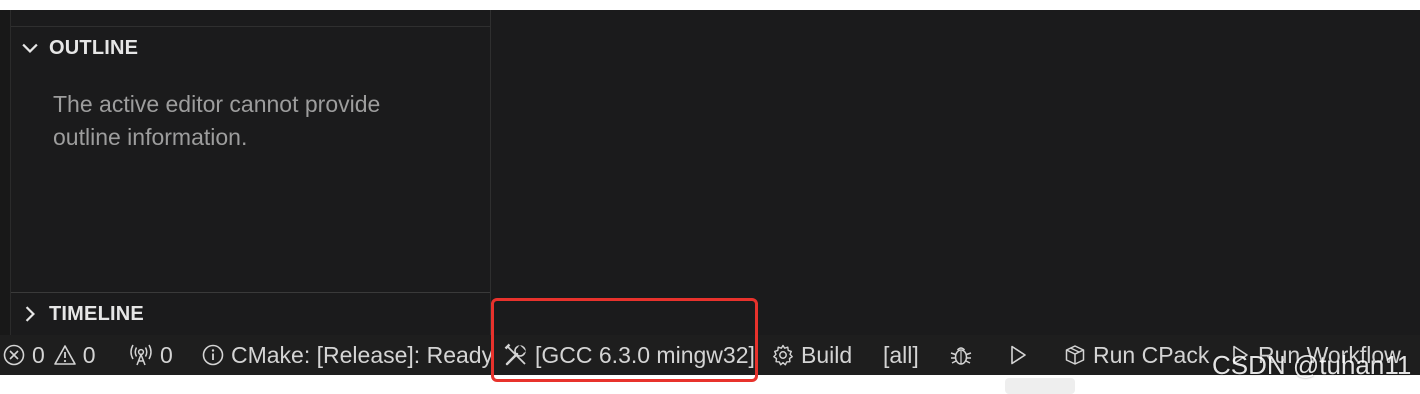 This screenshot has height=394, width=1420. What do you see at coordinates (1151, 354) in the screenshot?
I see `run-cpack-label: Run CPack` at bounding box center [1151, 354].